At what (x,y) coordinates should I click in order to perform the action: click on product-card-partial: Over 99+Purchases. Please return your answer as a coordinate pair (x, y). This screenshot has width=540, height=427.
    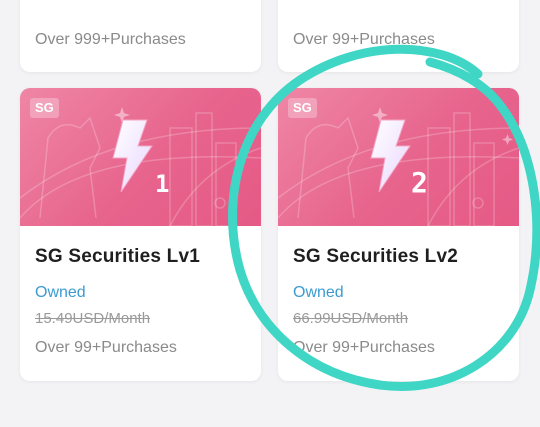
    Looking at the image, I should click on (398, 36).